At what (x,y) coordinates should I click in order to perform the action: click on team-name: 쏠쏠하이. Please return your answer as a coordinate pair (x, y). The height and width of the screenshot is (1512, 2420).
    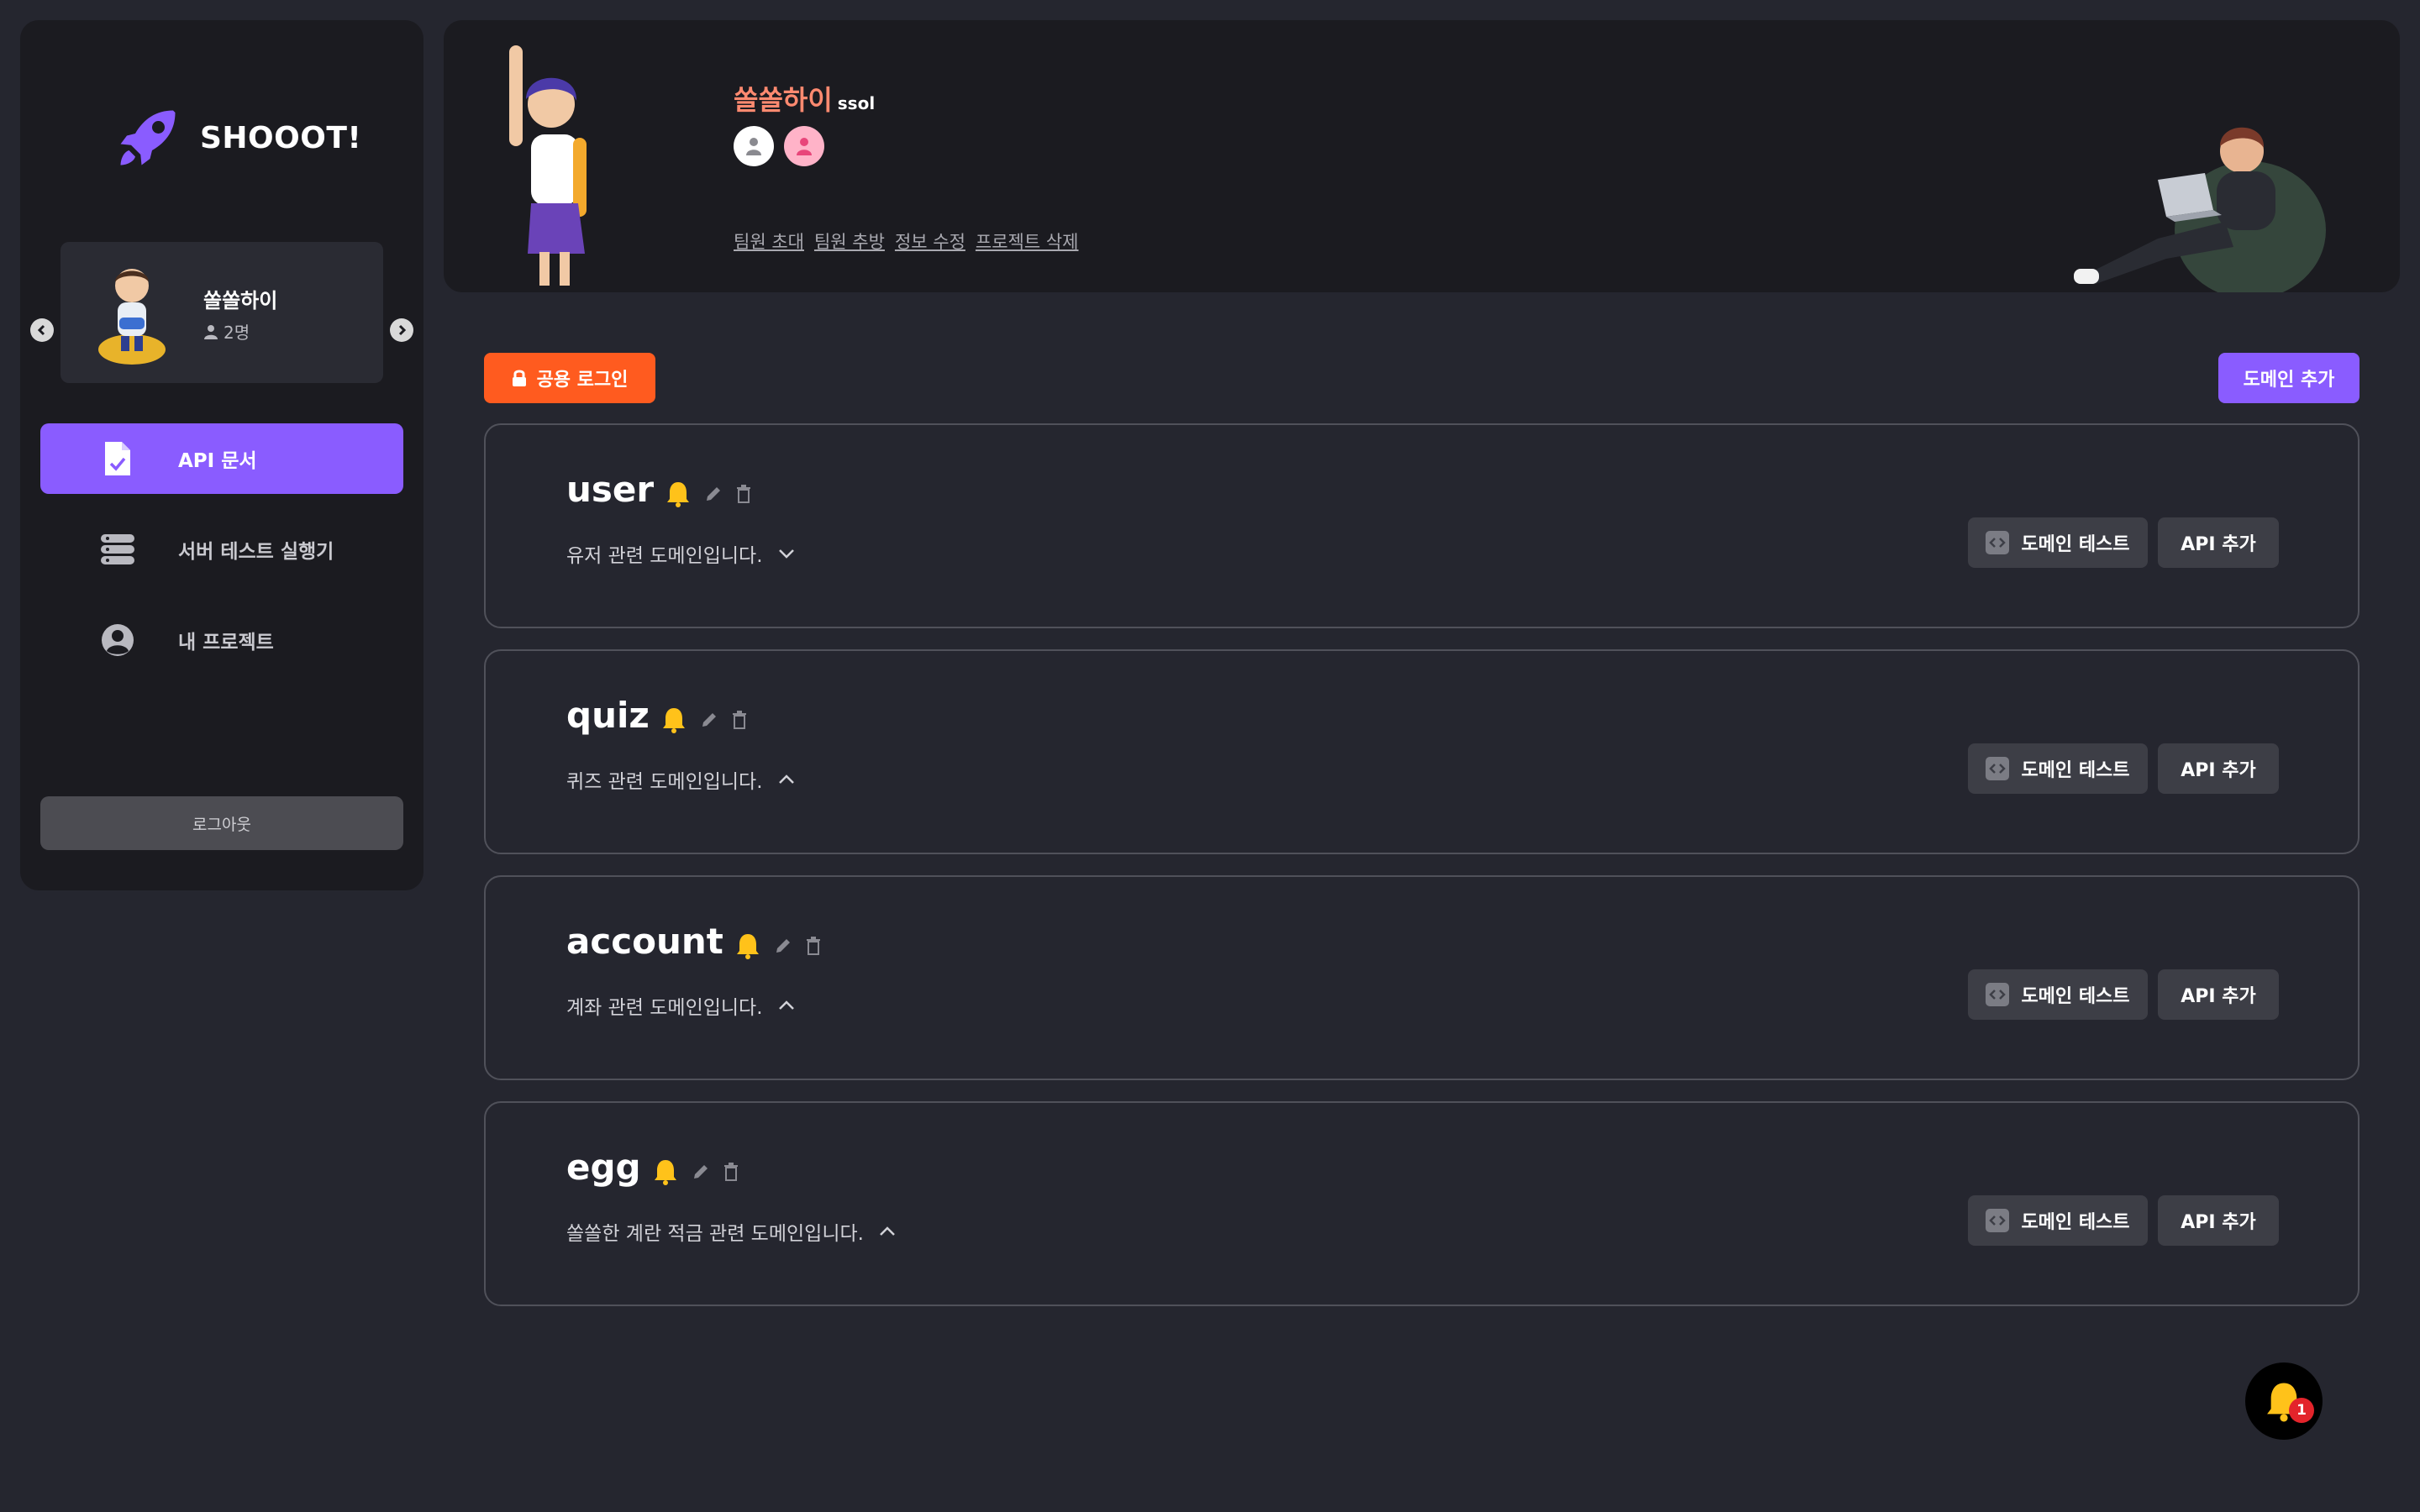
    Looking at the image, I should click on (783, 100).